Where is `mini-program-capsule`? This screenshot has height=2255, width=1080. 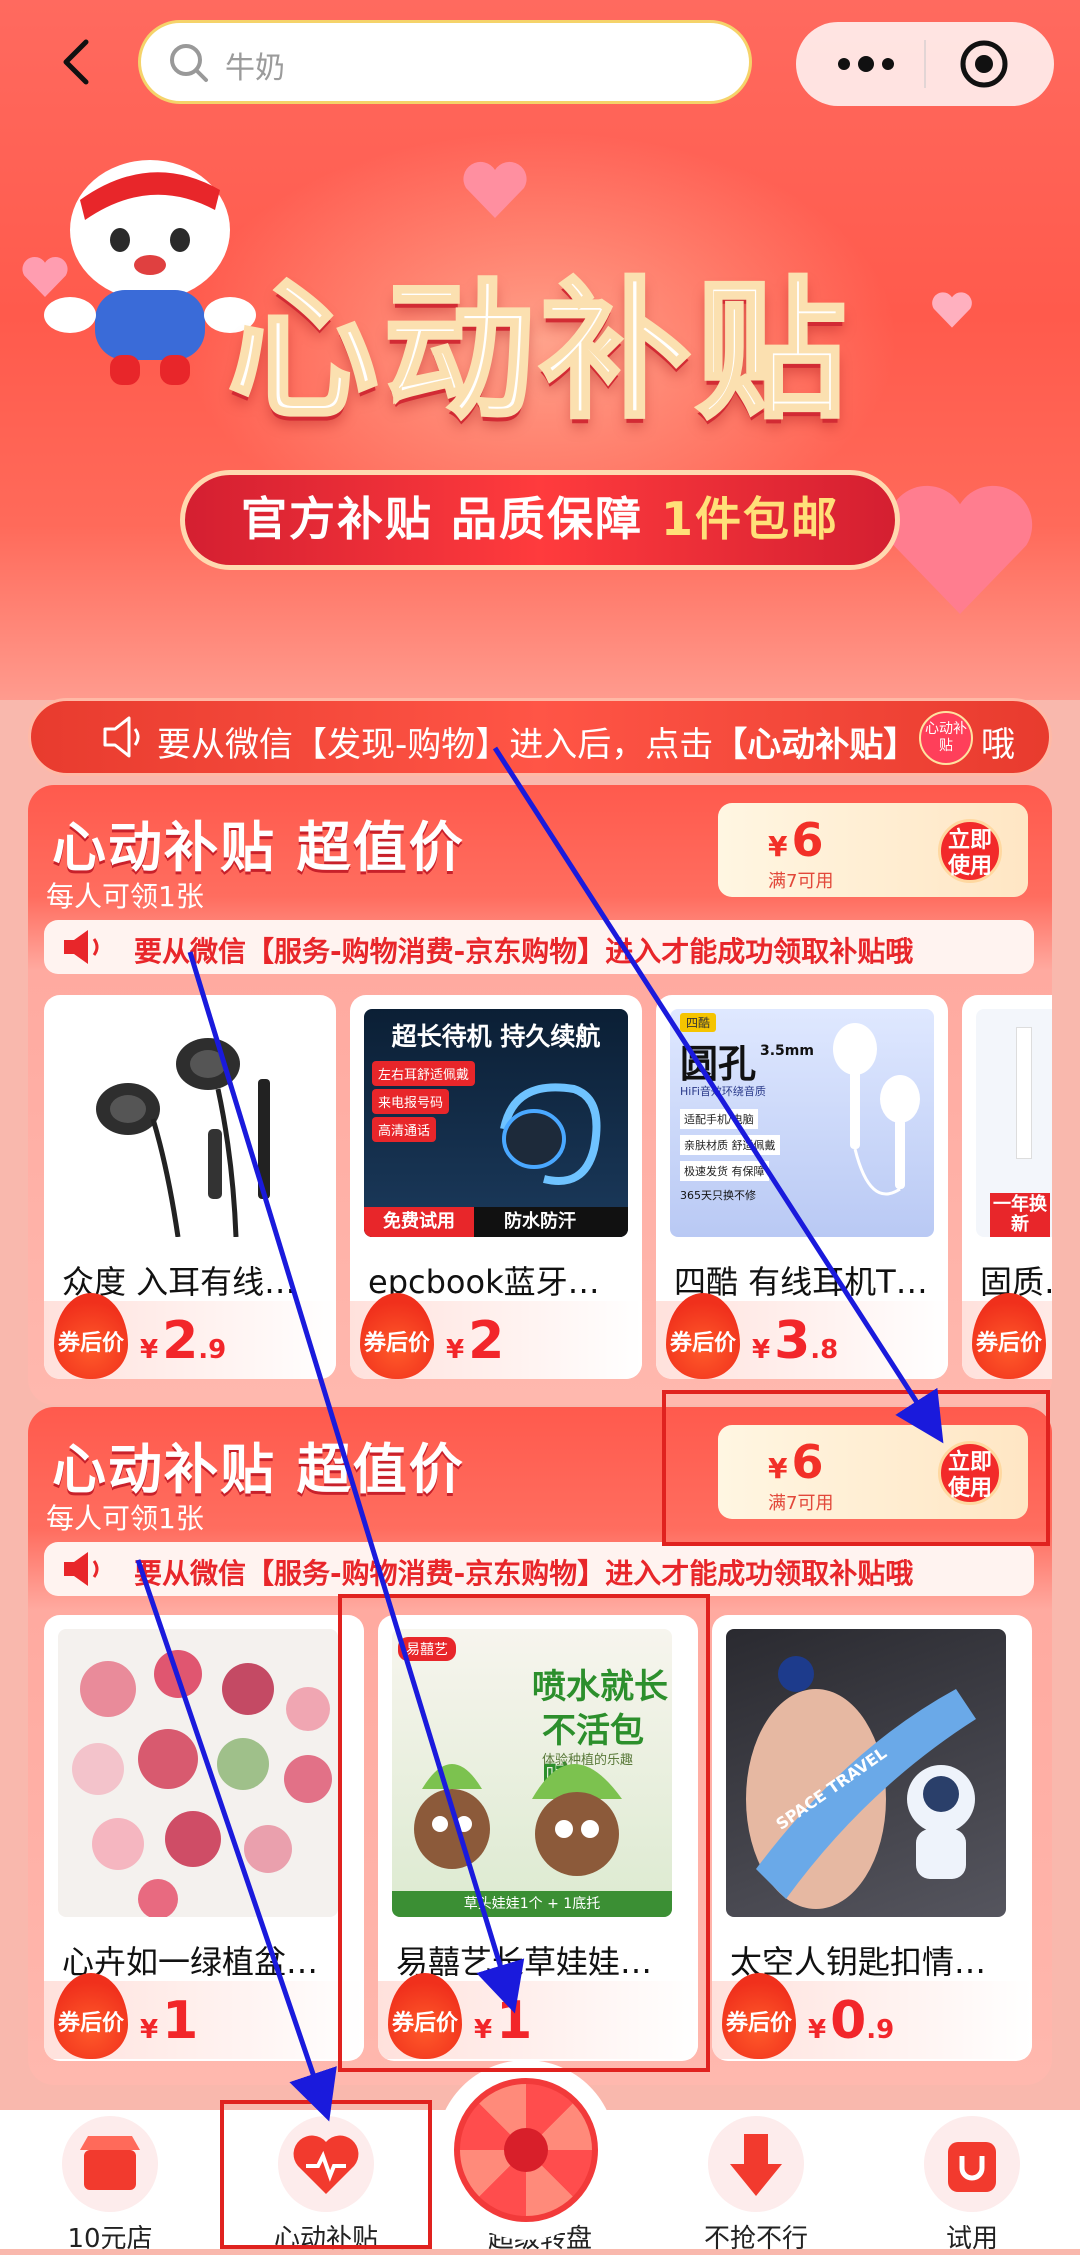 mini-program-capsule is located at coordinates (925, 64).